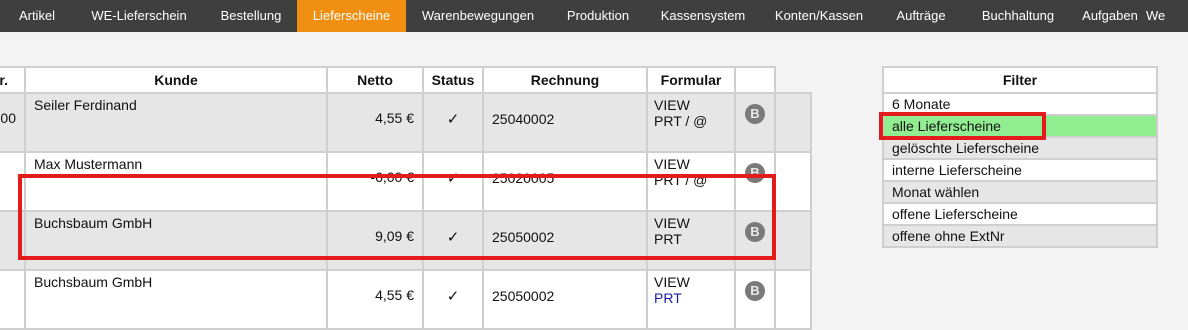 The image size is (1188, 330). What do you see at coordinates (1020, 80) in the screenshot?
I see `filter-title: Filter` at bounding box center [1020, 80].